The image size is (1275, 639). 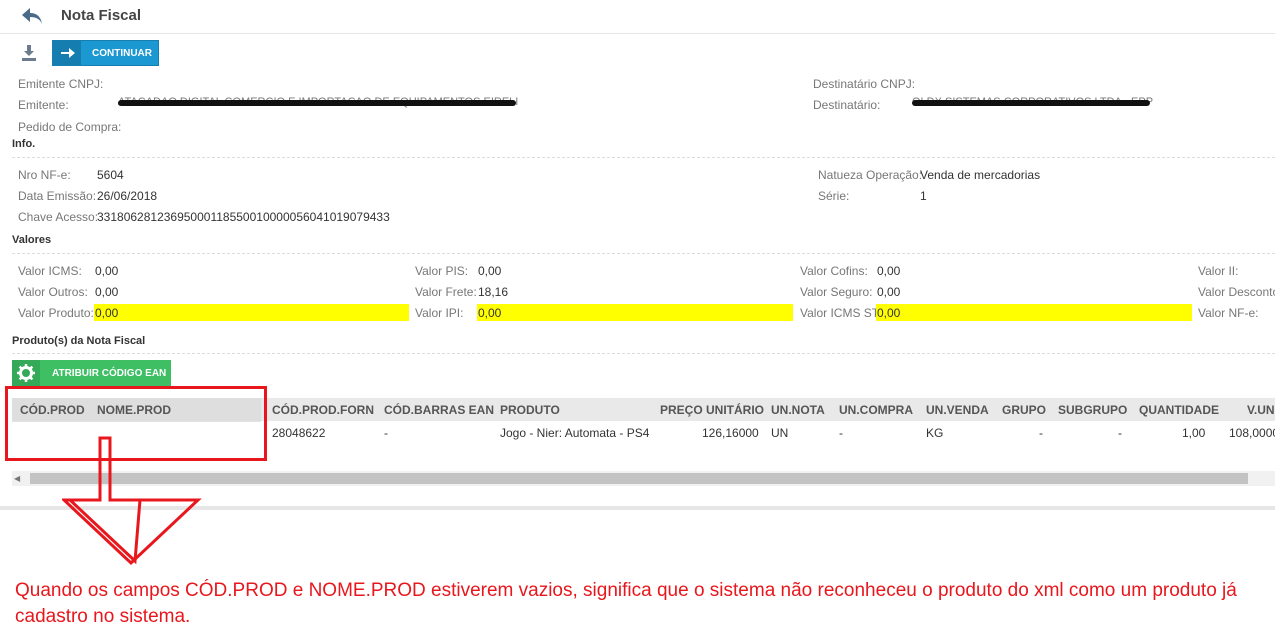 What do you see at coordinates (32, 240) in the screenshot?
I see `valores-section-title: Valores` at bounding box center [32, 240].